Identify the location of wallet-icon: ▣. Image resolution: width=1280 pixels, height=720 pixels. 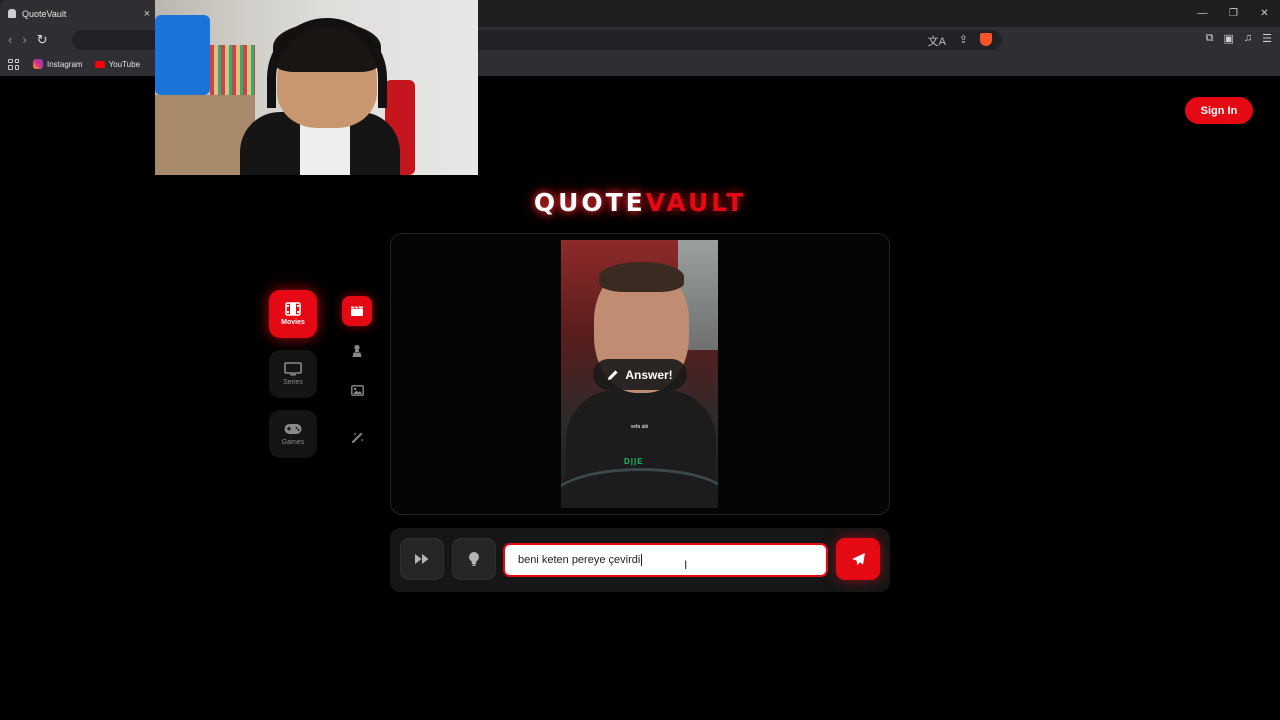
(1228, 38).